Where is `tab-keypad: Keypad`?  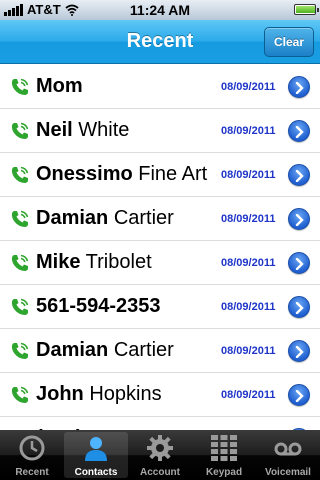 tab-keypad: Keypad is located at coordinates (224, 455).